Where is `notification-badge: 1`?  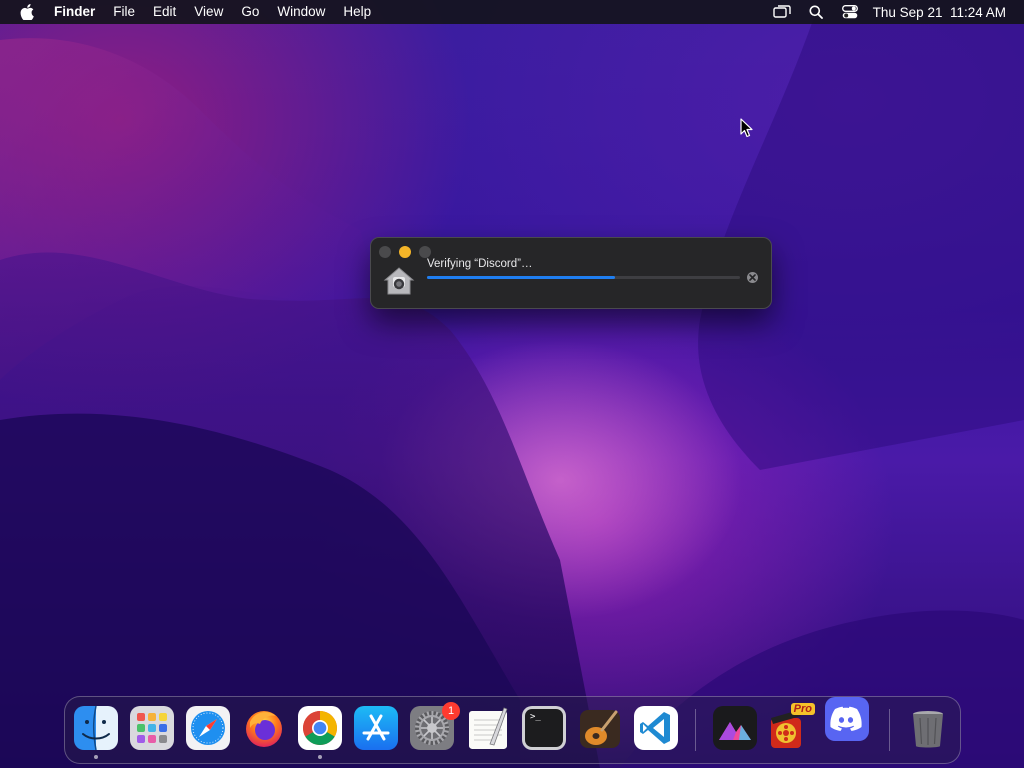 notification-badge: 1 is located at coordinates (451, 711).